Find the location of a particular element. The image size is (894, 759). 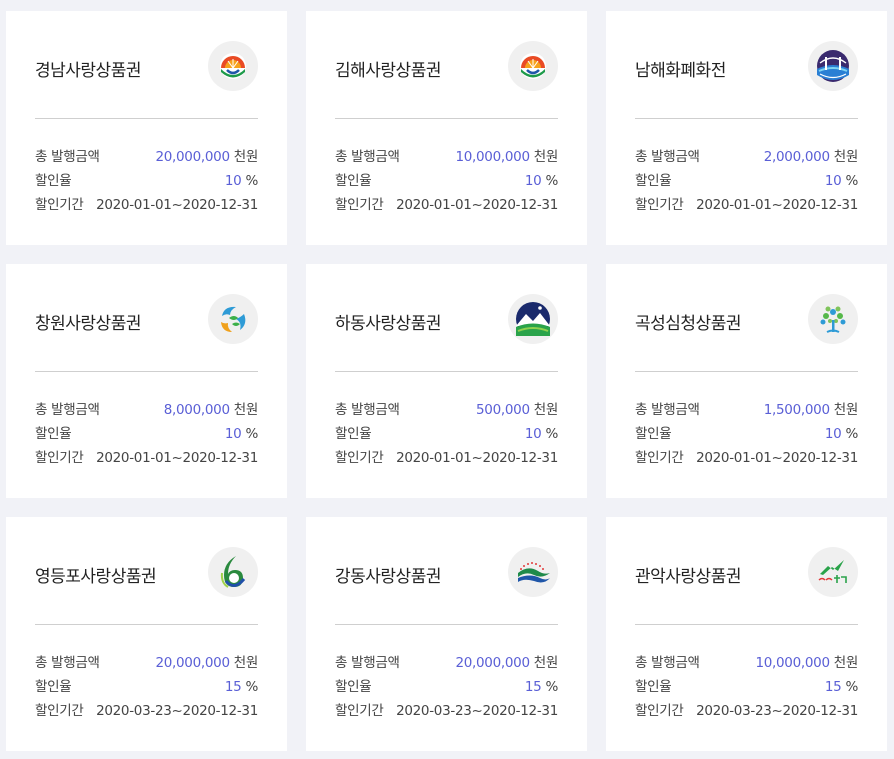

hadong-logo-icon is located at coordinates (533, 319).